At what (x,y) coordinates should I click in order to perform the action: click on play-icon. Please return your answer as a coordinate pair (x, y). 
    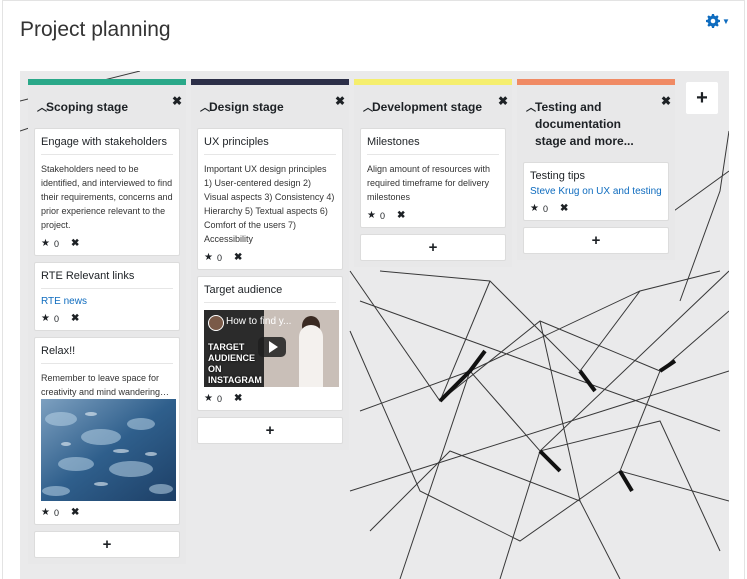
    Looking at the image, I should click on (272, 347).